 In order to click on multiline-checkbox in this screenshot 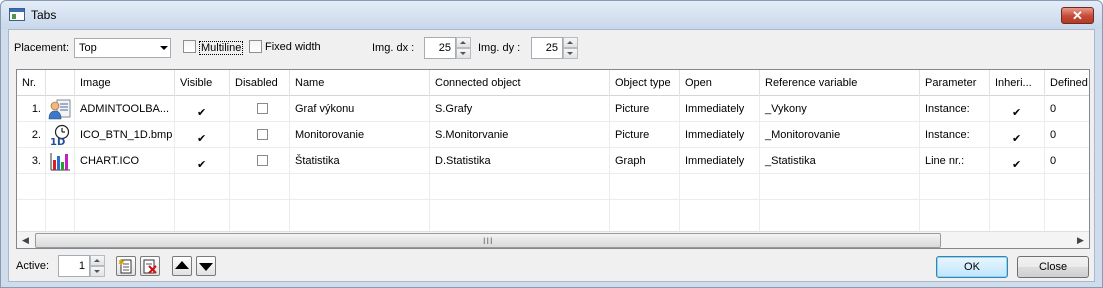, I will do `click(189, 46)`.